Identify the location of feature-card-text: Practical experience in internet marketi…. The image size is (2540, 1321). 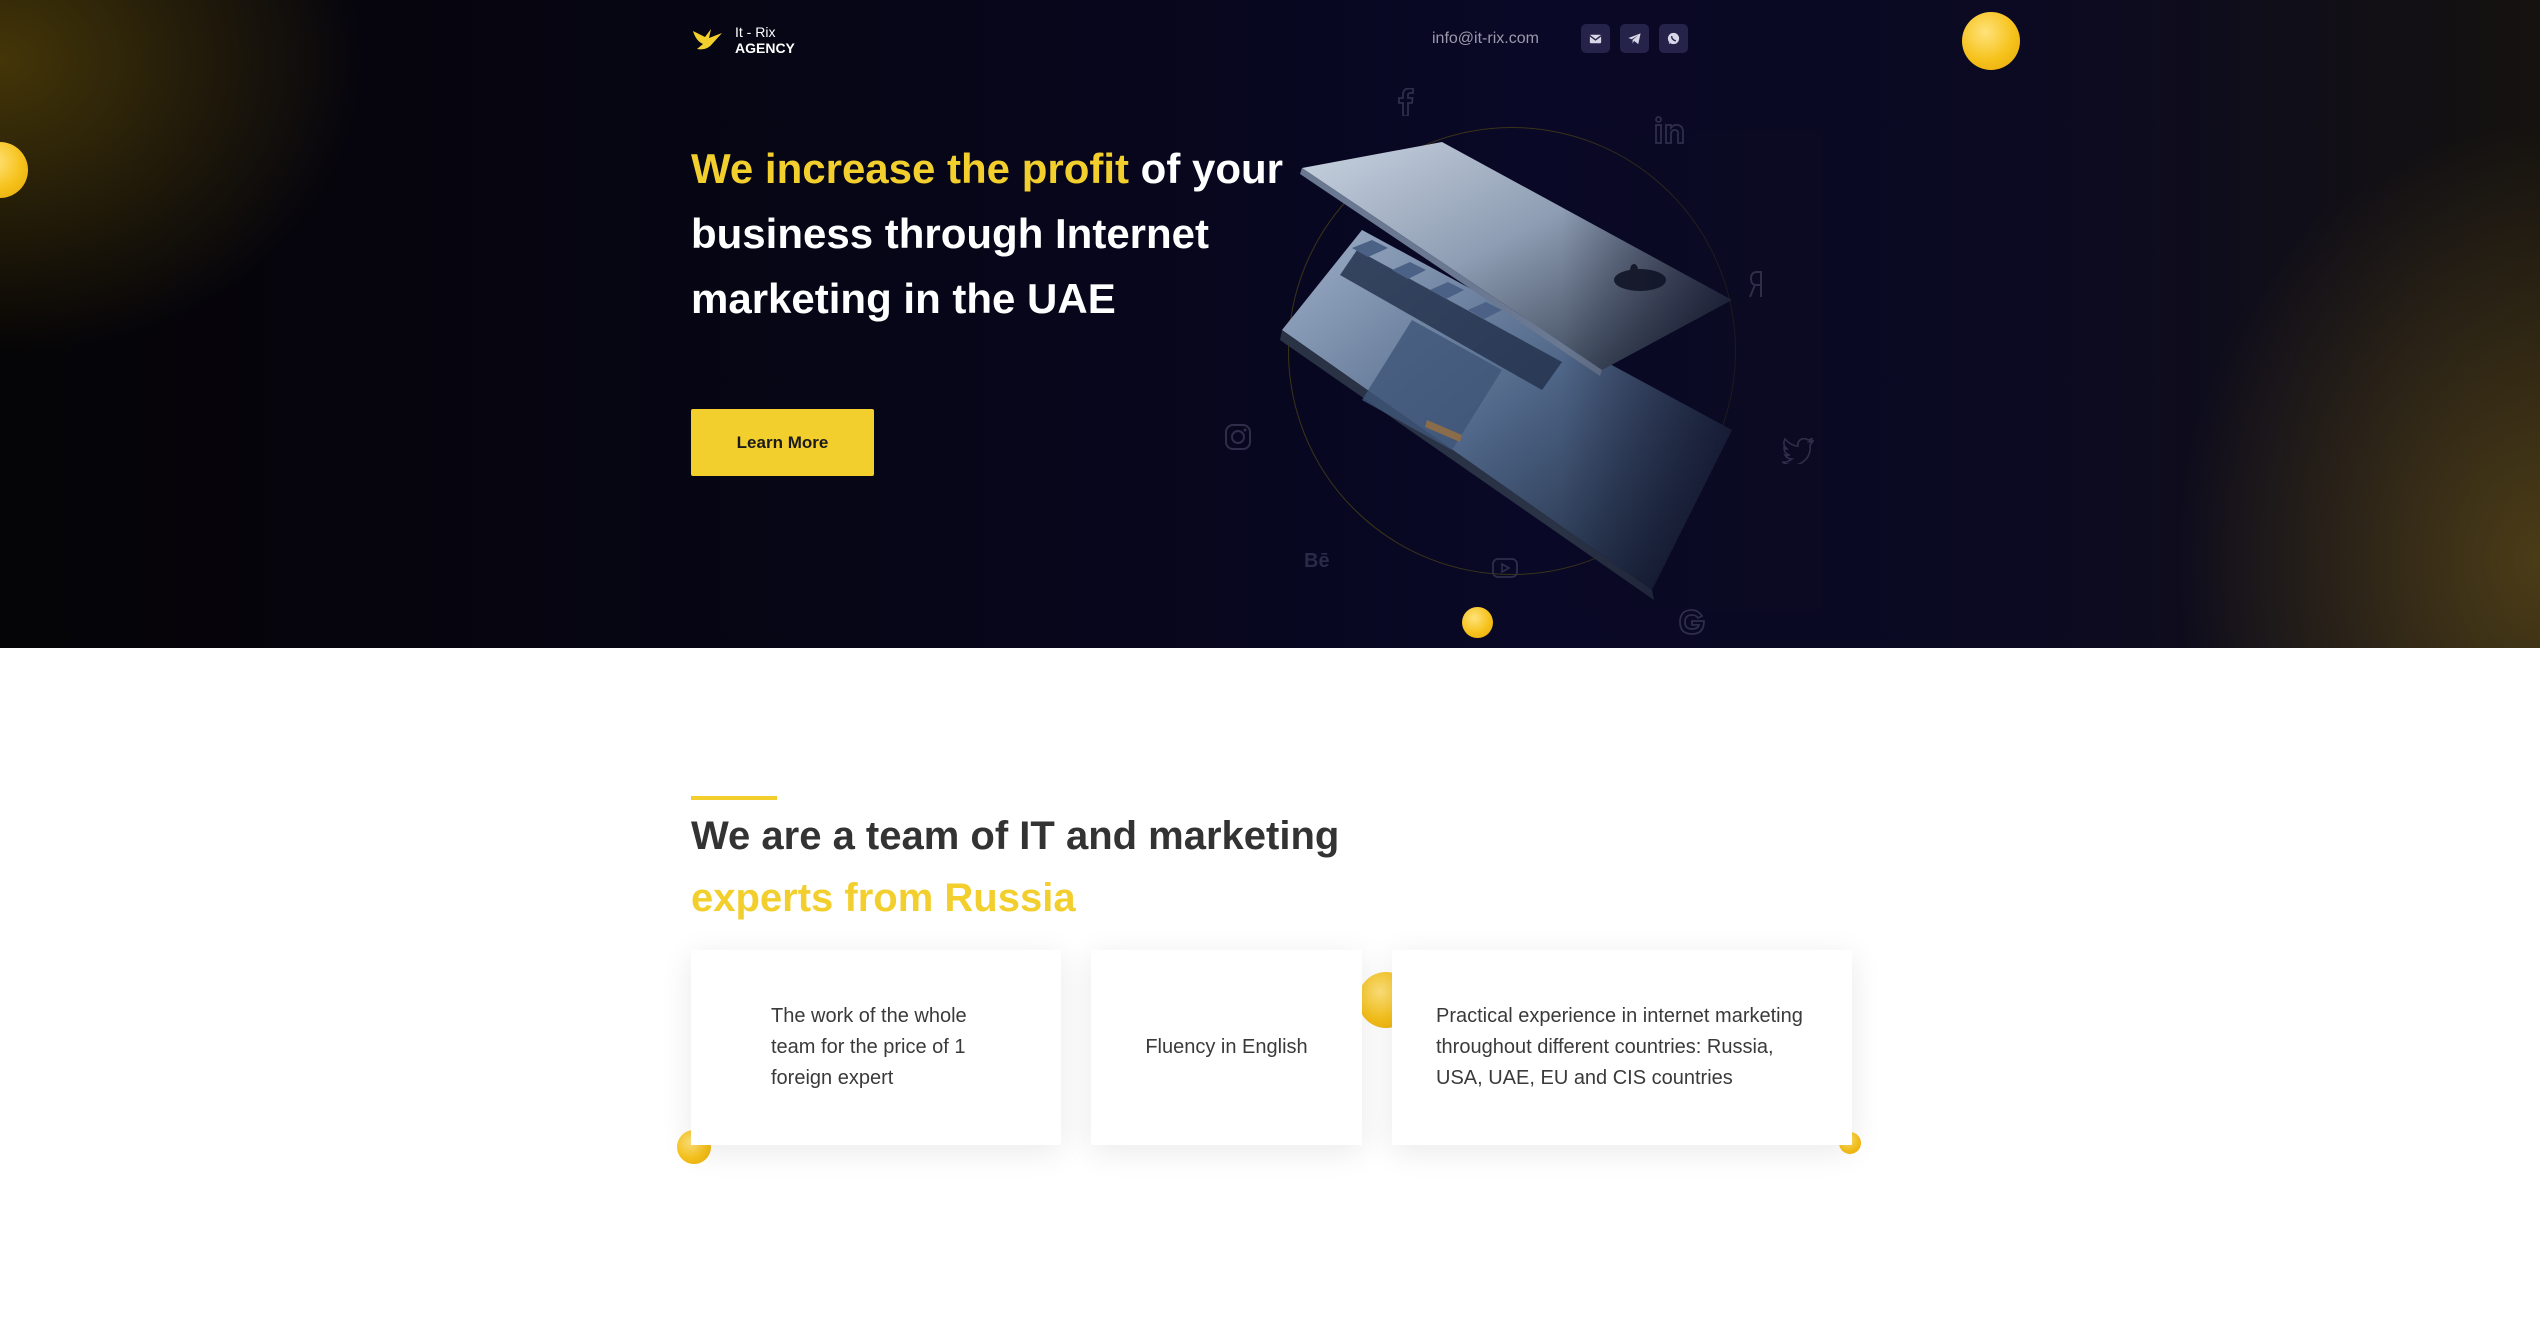
(1619, 1047).